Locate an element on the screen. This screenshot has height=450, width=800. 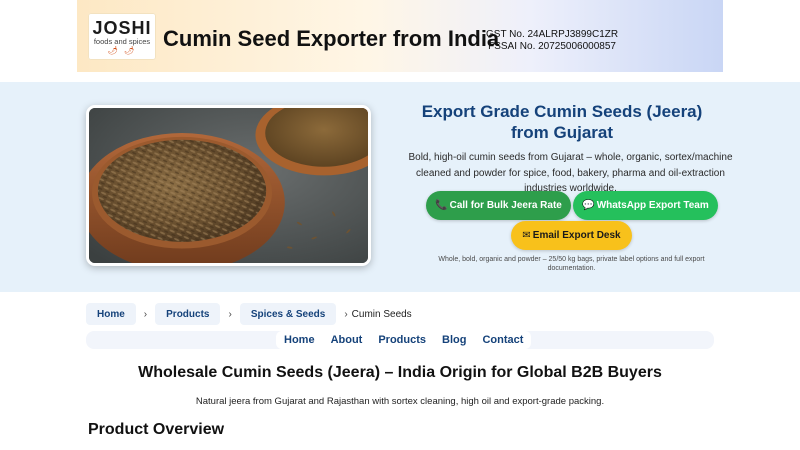
email-button-label: Email Export Desk is located at coordinates (576, 235).